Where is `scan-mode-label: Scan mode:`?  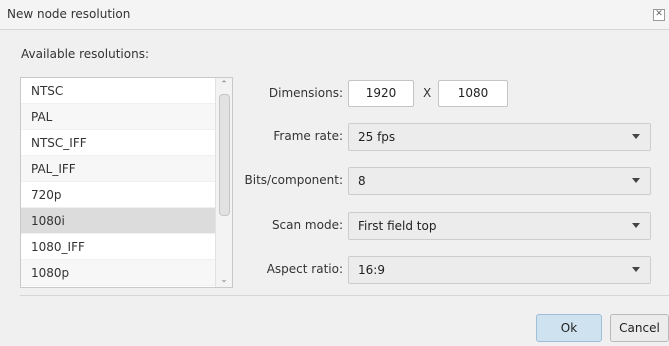 scan-mode-label: Scan mode: is located at coordinates (307, 225).